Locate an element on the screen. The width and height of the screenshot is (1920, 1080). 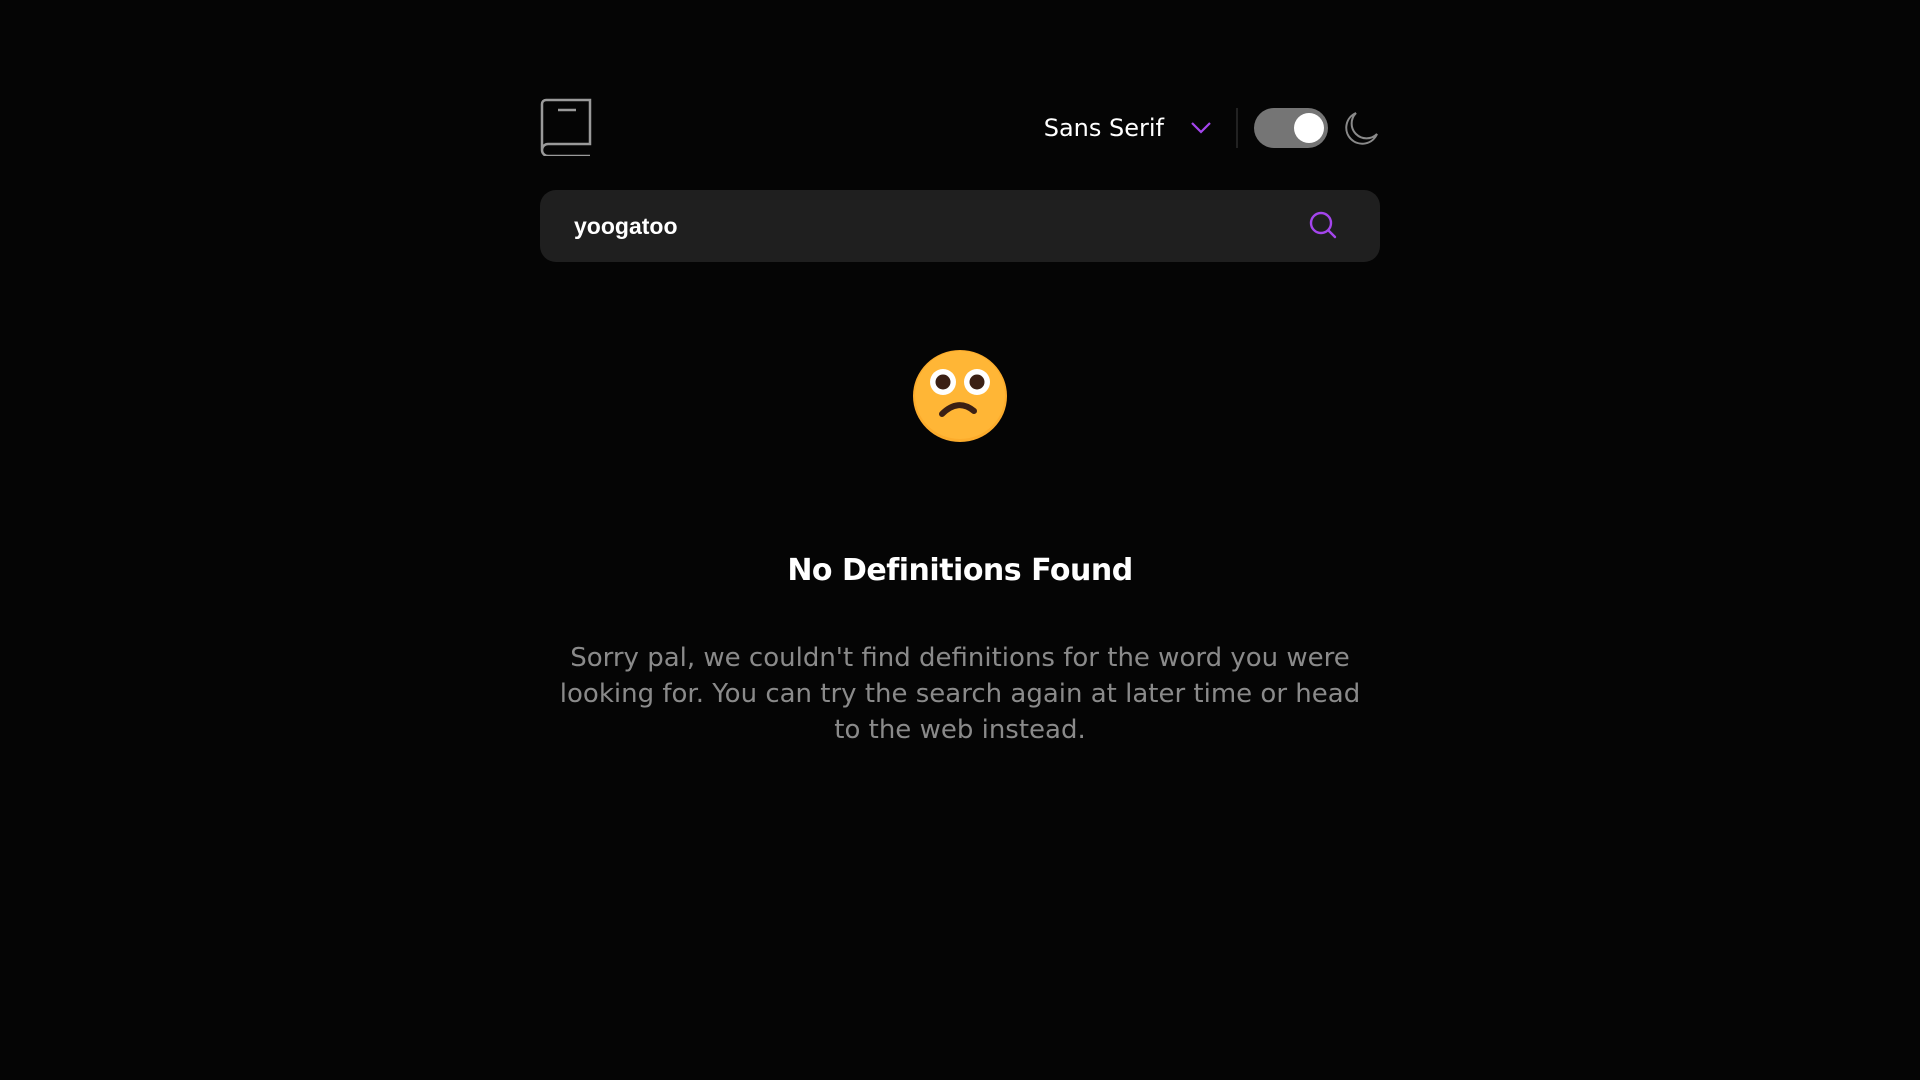
chevron-down-icon is located at coordinates (1201, 128).